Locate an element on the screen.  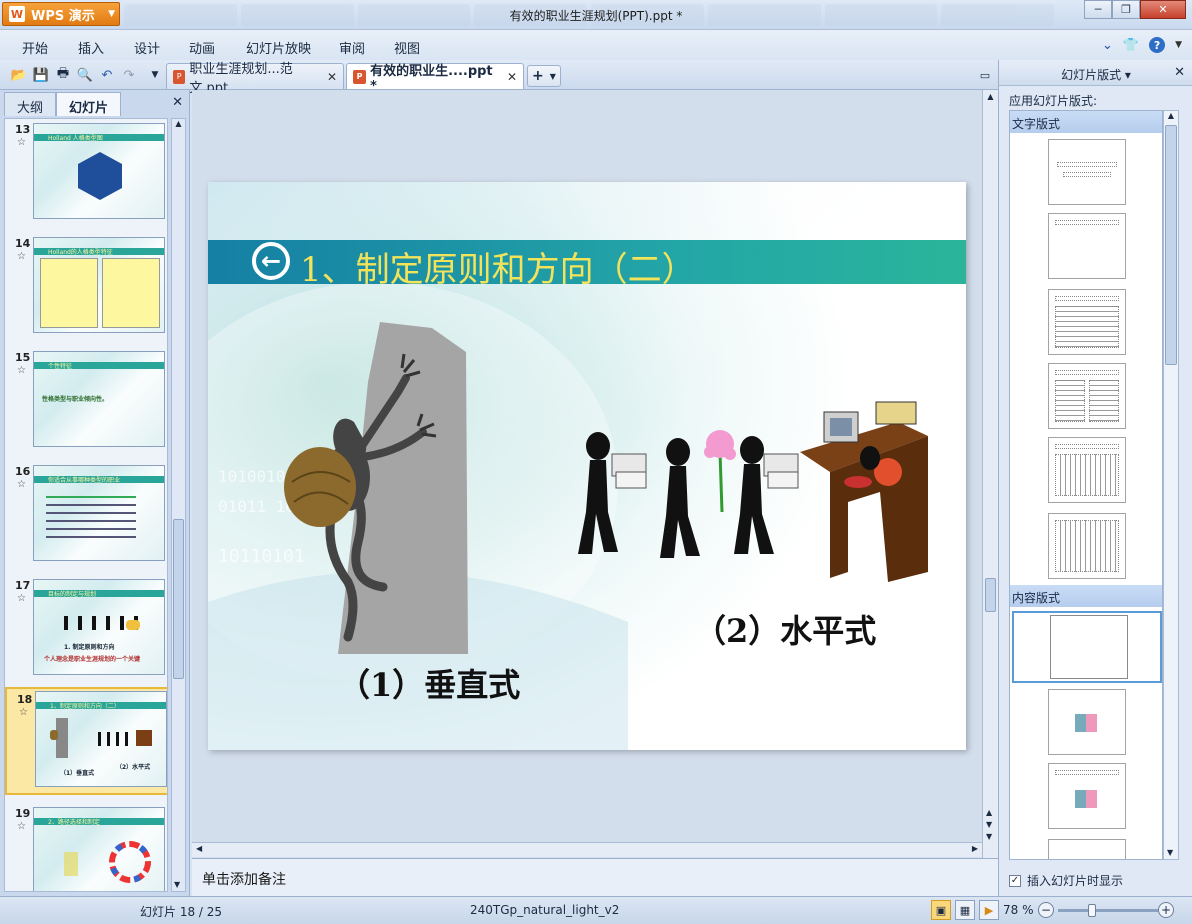
show-on-insert-option: ✓ 插入幻灯片时显示 is located at coordinates (1066, 880).